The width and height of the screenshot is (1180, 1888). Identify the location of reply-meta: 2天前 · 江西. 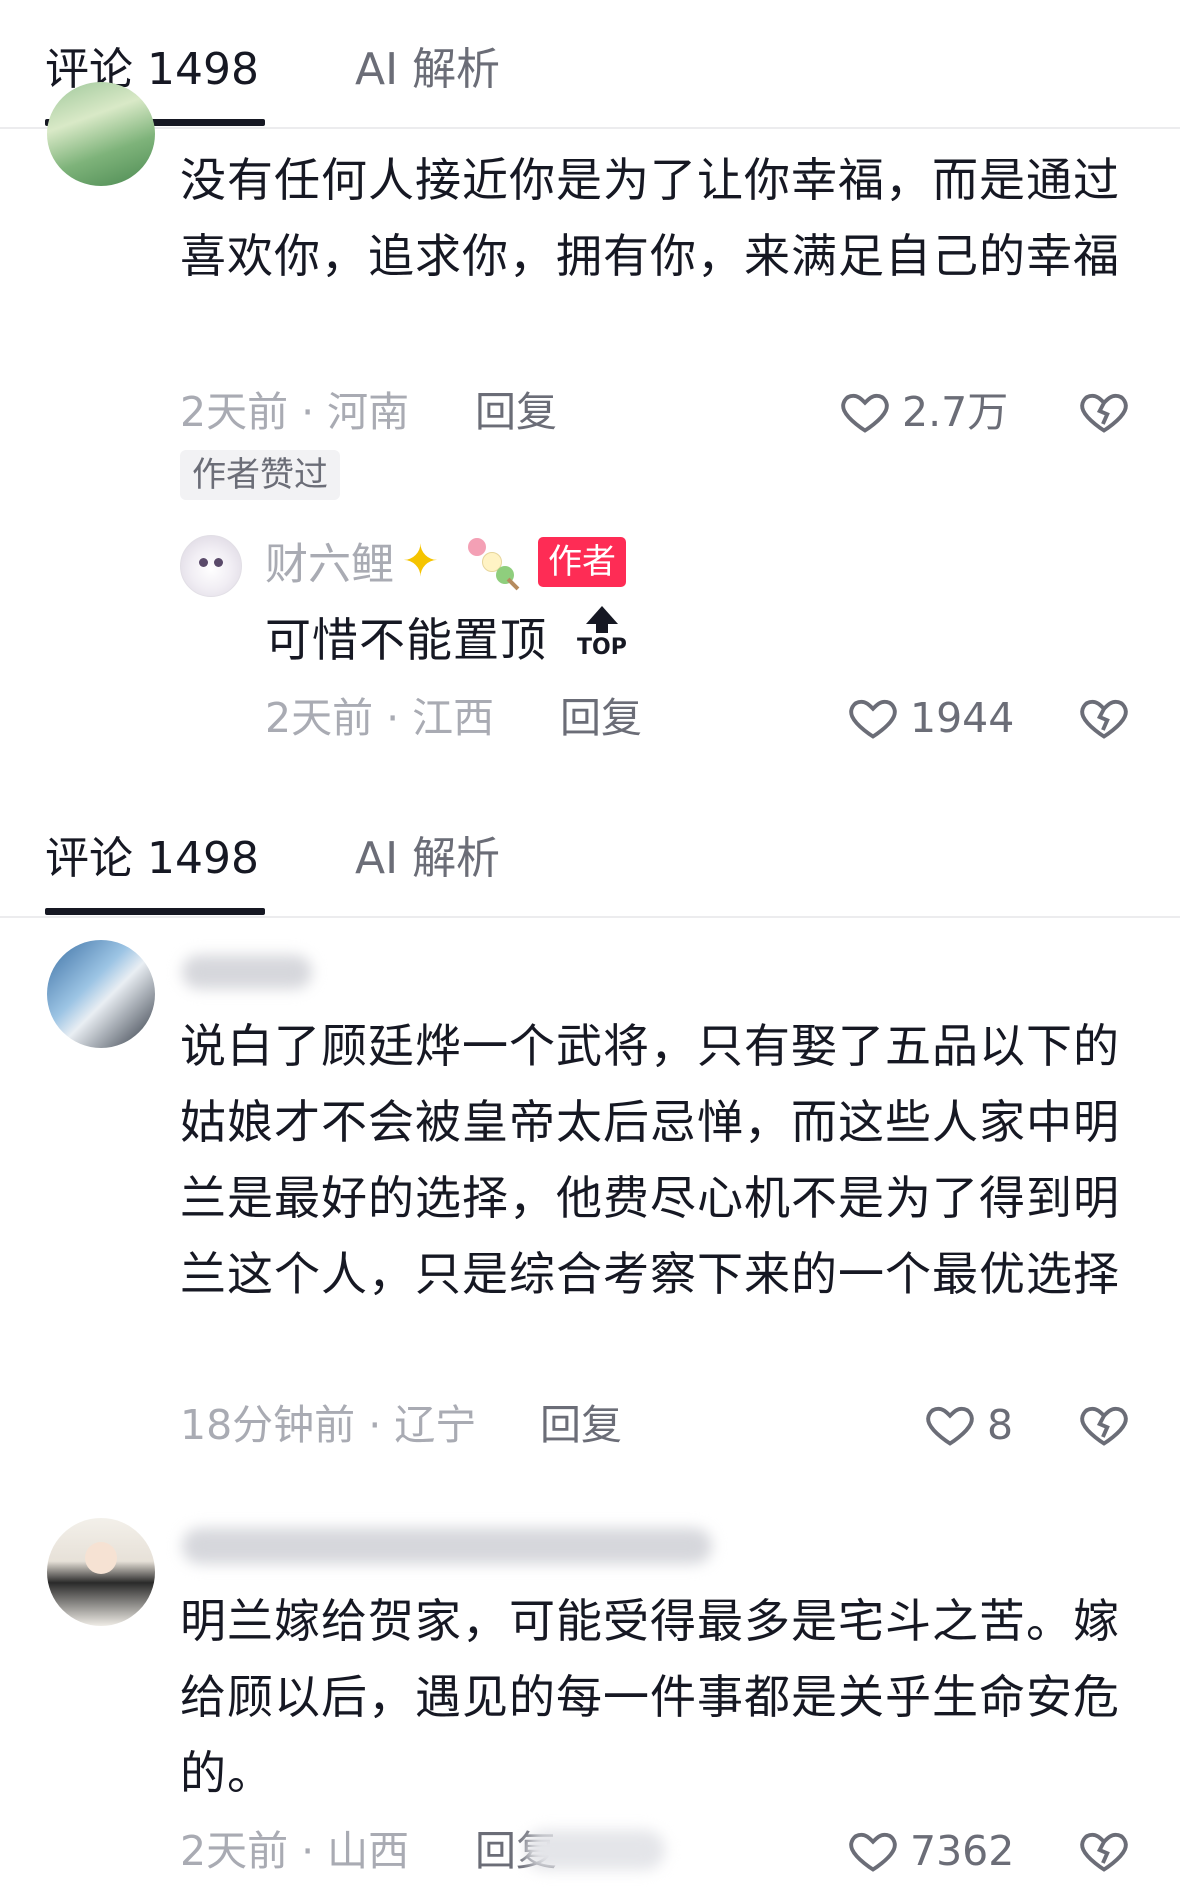
(380, 718).